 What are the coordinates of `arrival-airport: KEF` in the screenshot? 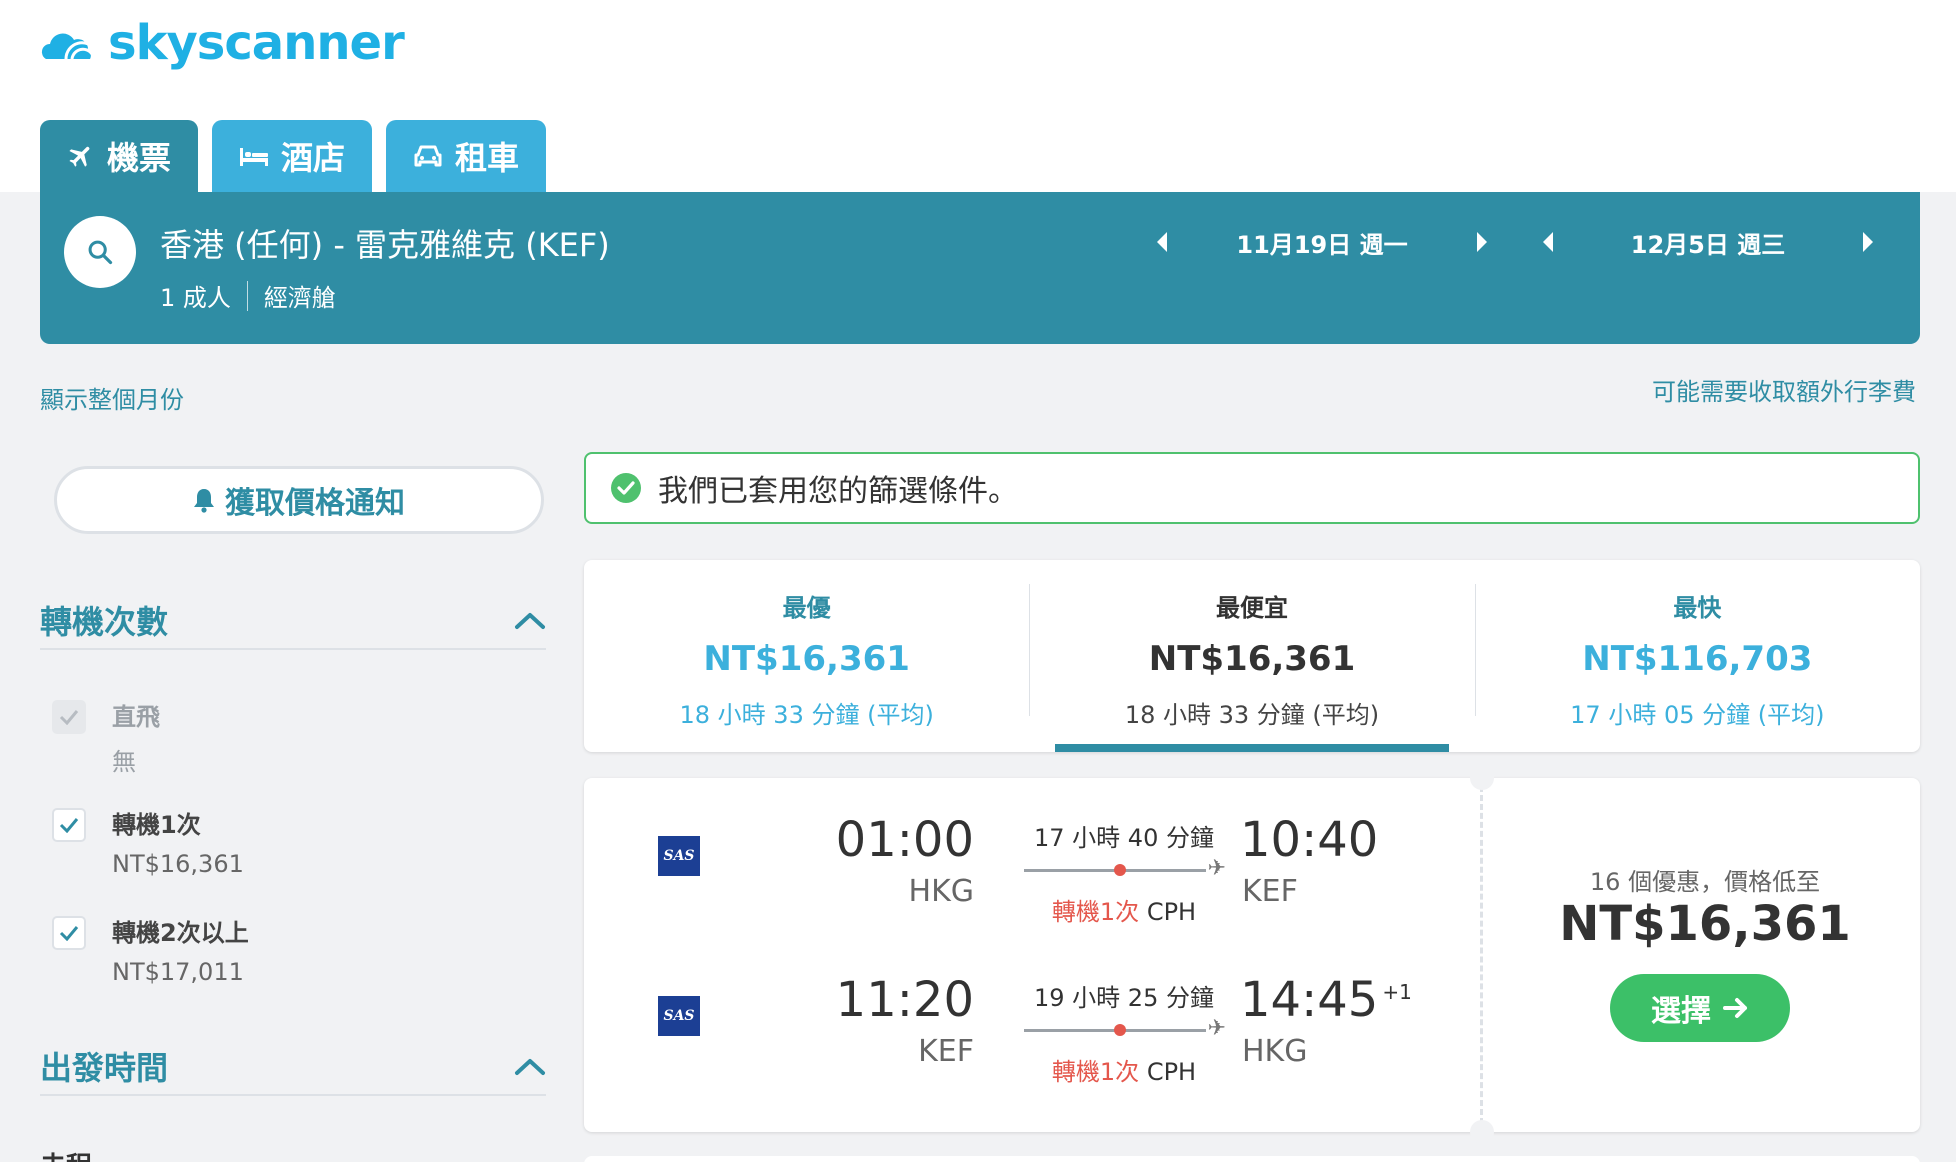 It's located at (1270, 891).